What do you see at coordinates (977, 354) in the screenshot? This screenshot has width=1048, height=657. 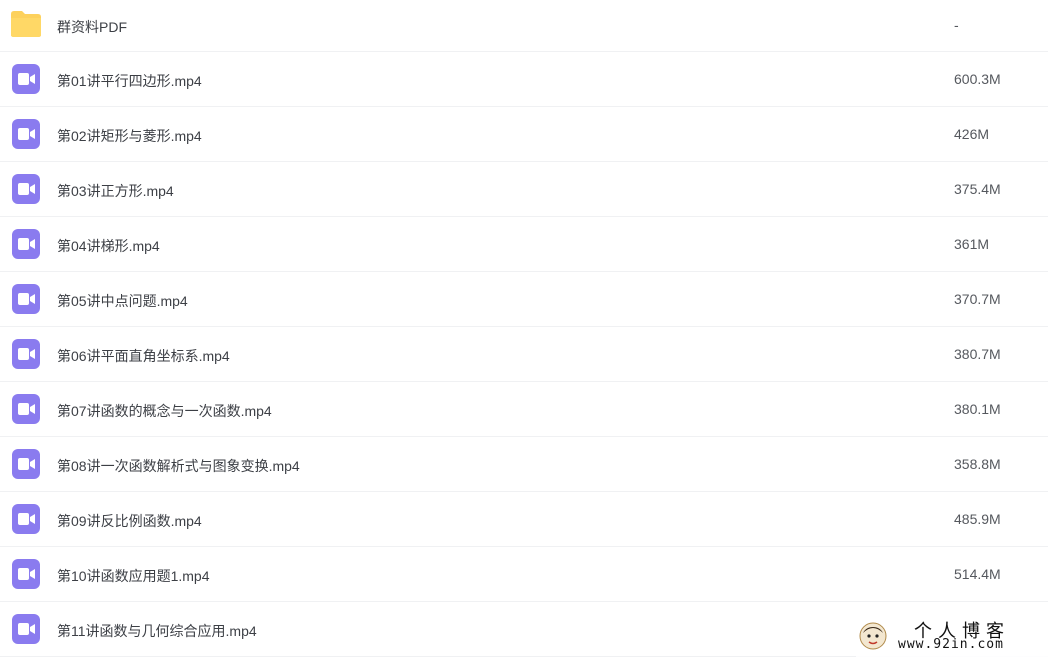 I see `file-size: 380.7M` at bounding box center [977, 354].